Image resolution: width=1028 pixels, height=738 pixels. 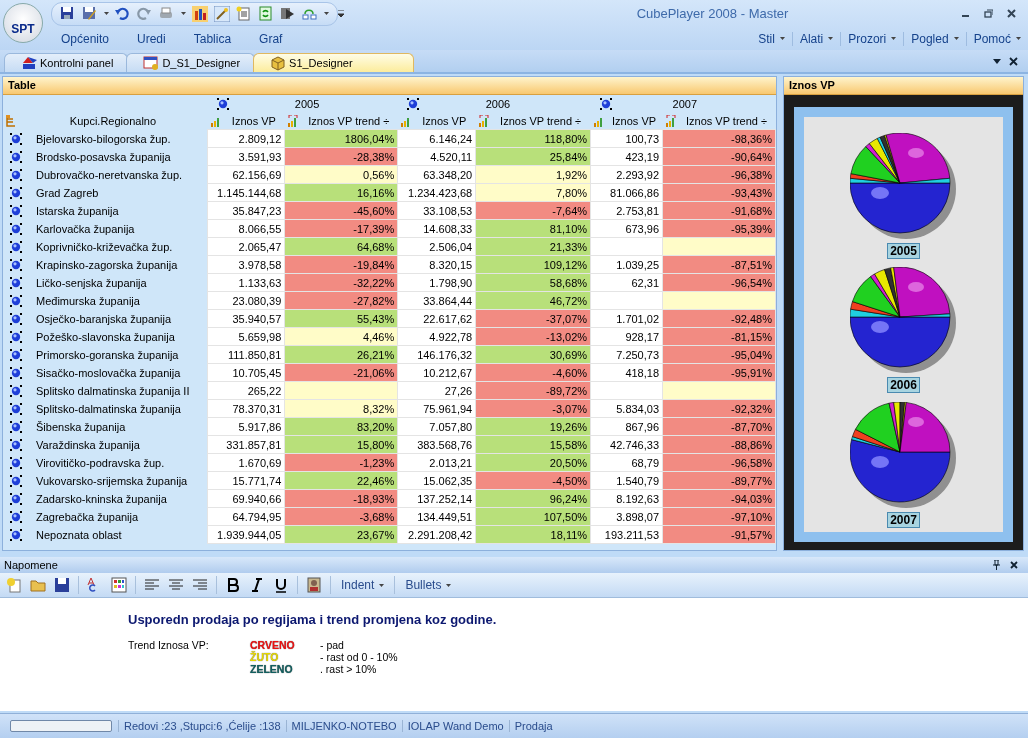 I want to click on undo-icon, so click(x=123, y=13).